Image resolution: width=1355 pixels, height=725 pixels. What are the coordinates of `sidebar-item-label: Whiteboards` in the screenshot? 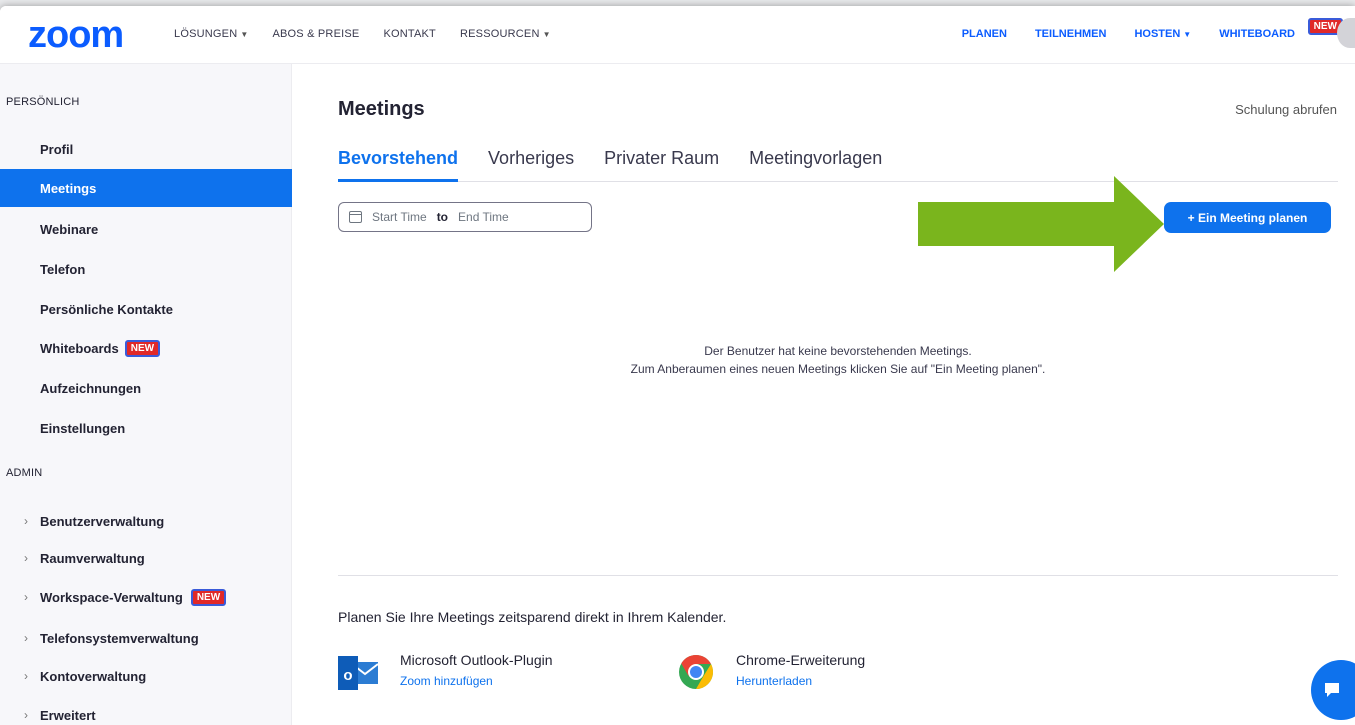 It's located at (79, 348).